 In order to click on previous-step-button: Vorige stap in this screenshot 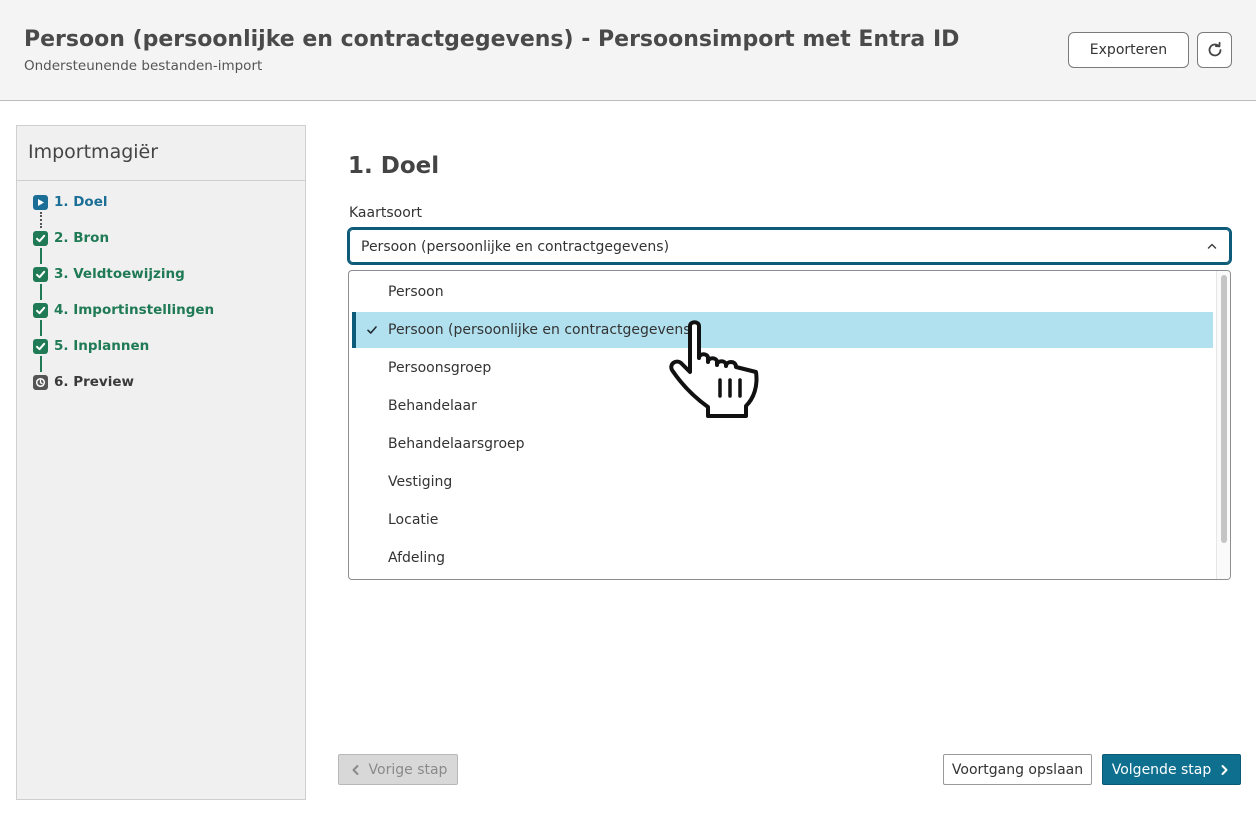, I will do `click(398, 769)`.